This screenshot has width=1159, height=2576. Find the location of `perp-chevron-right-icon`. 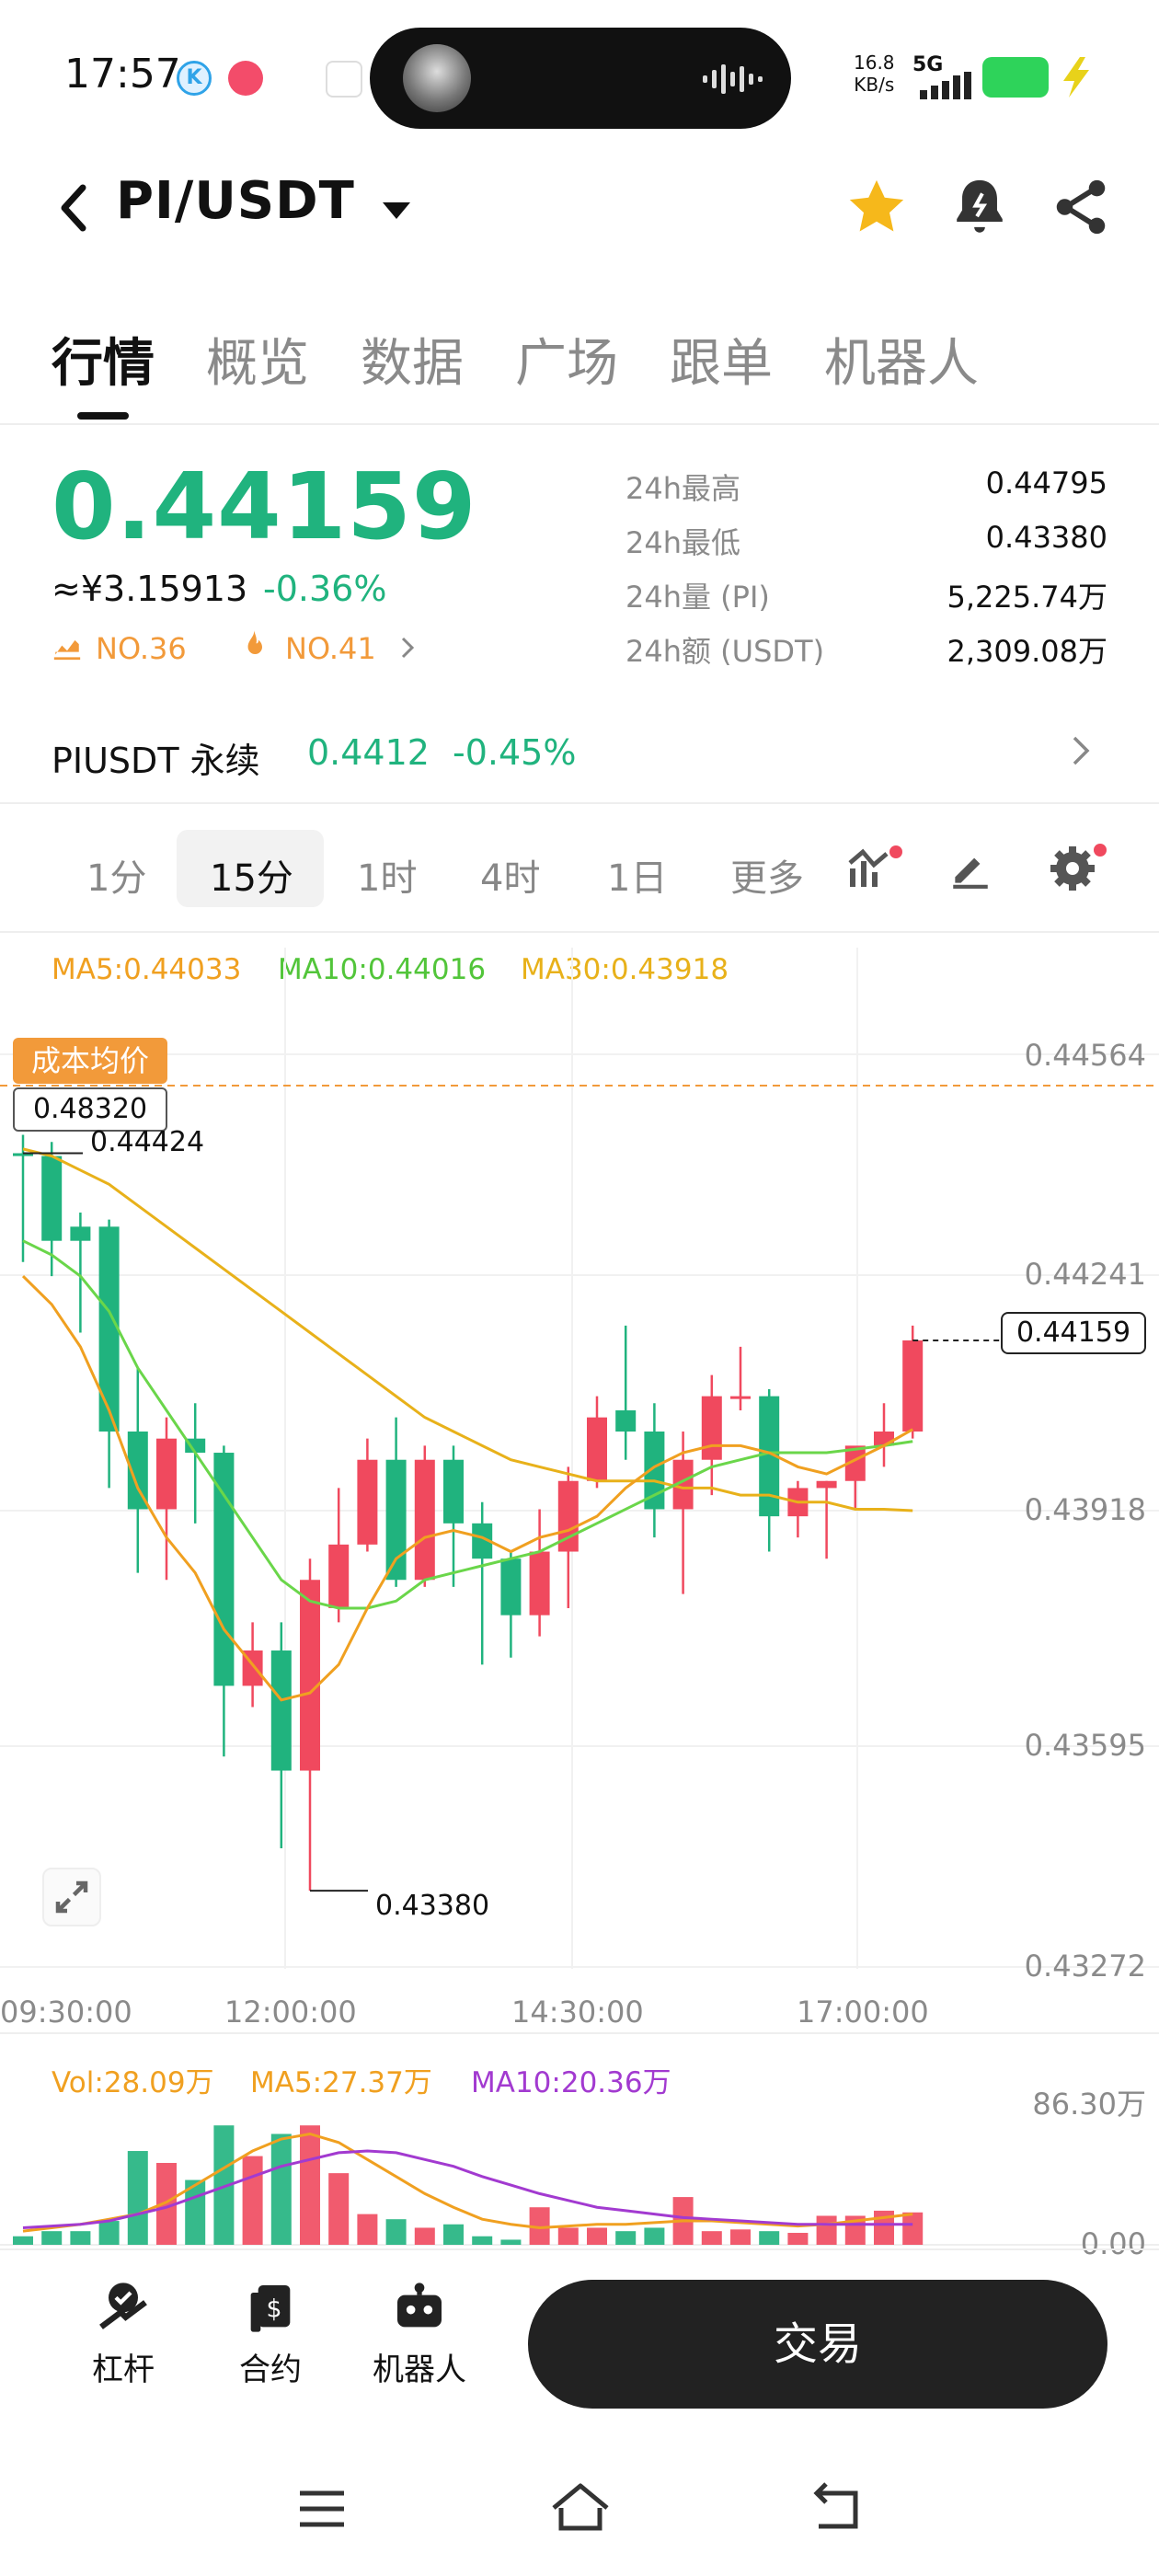

perp-chevron-right-icon is located at coordinates (1081, 752).